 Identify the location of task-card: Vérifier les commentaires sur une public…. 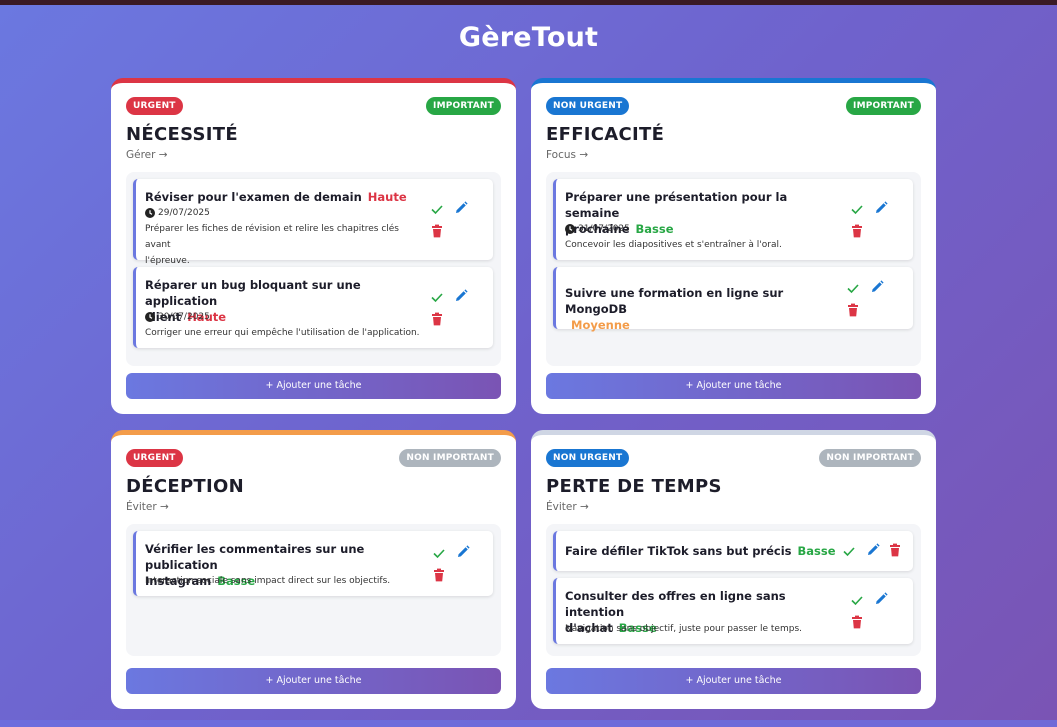
(313, 563).